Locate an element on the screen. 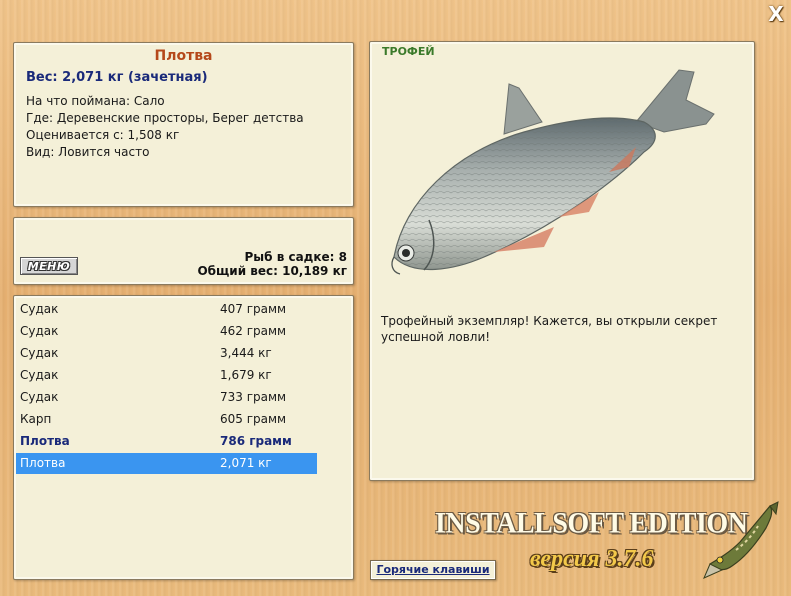  catch-fish-weight: 2,071 кг is located at coordinates (246, 463).